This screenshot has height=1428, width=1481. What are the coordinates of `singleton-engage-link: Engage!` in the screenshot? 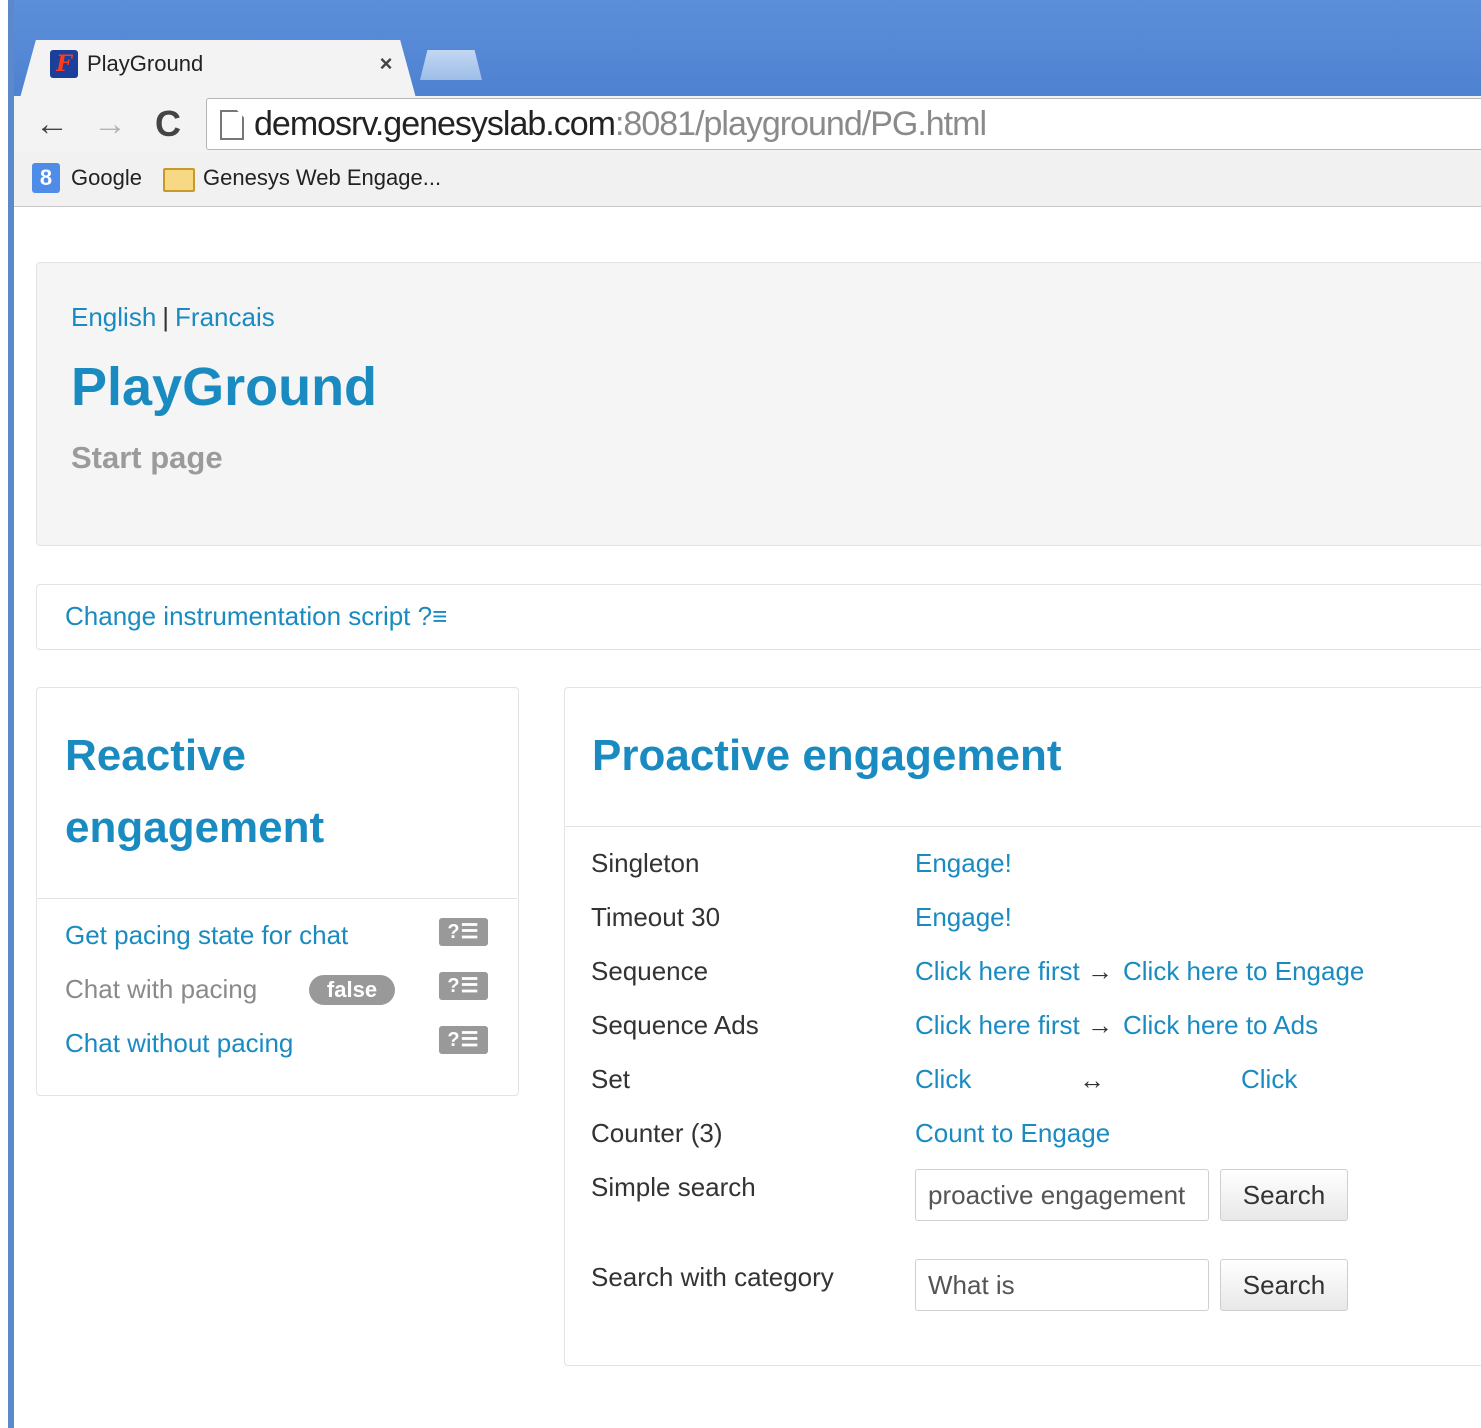 It's located at (963, 863).